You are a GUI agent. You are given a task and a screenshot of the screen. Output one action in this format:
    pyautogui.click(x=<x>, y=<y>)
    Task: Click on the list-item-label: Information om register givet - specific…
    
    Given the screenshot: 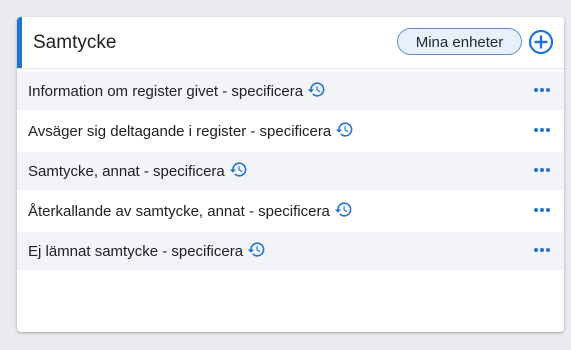 What is the action you would take?
    pyautogui.click(x=166, y=91)
    